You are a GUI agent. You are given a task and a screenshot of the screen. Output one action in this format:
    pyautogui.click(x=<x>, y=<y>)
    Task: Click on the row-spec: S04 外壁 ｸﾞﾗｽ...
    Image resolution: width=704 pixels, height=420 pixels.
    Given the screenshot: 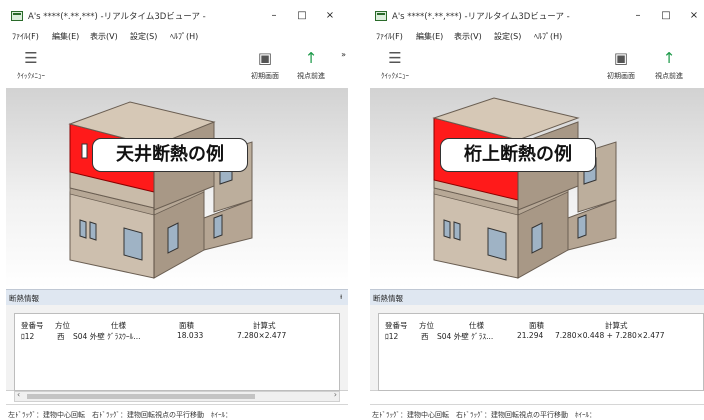 What is the action you would take?
    pyautogui.click(x=465, y=336)
    